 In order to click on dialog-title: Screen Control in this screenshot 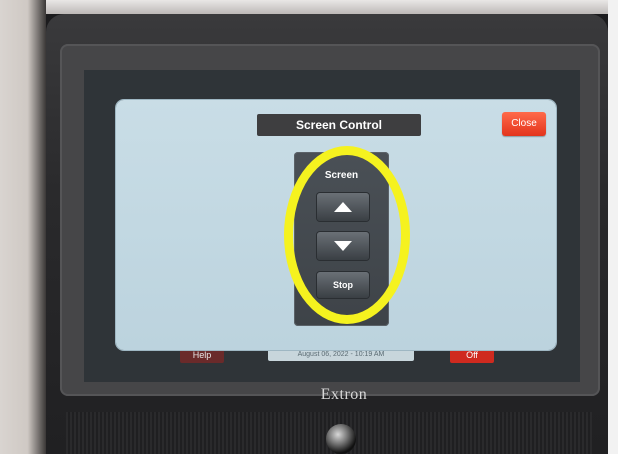, I will do `click(339, 125)`.